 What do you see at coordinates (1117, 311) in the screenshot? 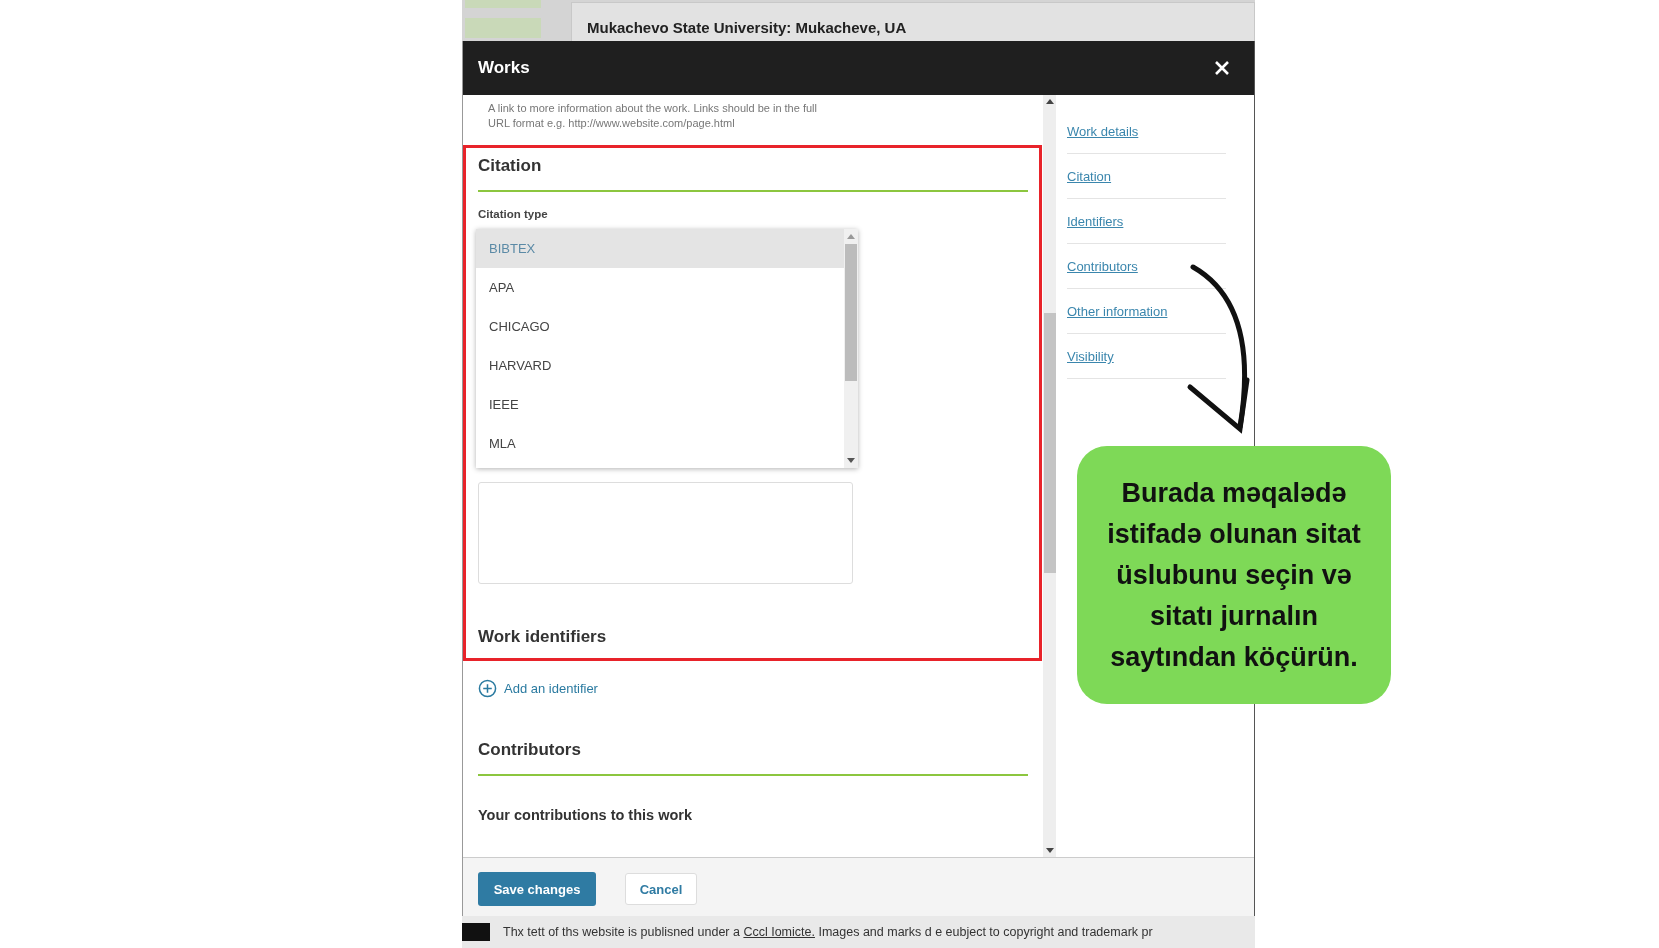
I see `nav-link: Other information` at bounding box center [1117, 311].